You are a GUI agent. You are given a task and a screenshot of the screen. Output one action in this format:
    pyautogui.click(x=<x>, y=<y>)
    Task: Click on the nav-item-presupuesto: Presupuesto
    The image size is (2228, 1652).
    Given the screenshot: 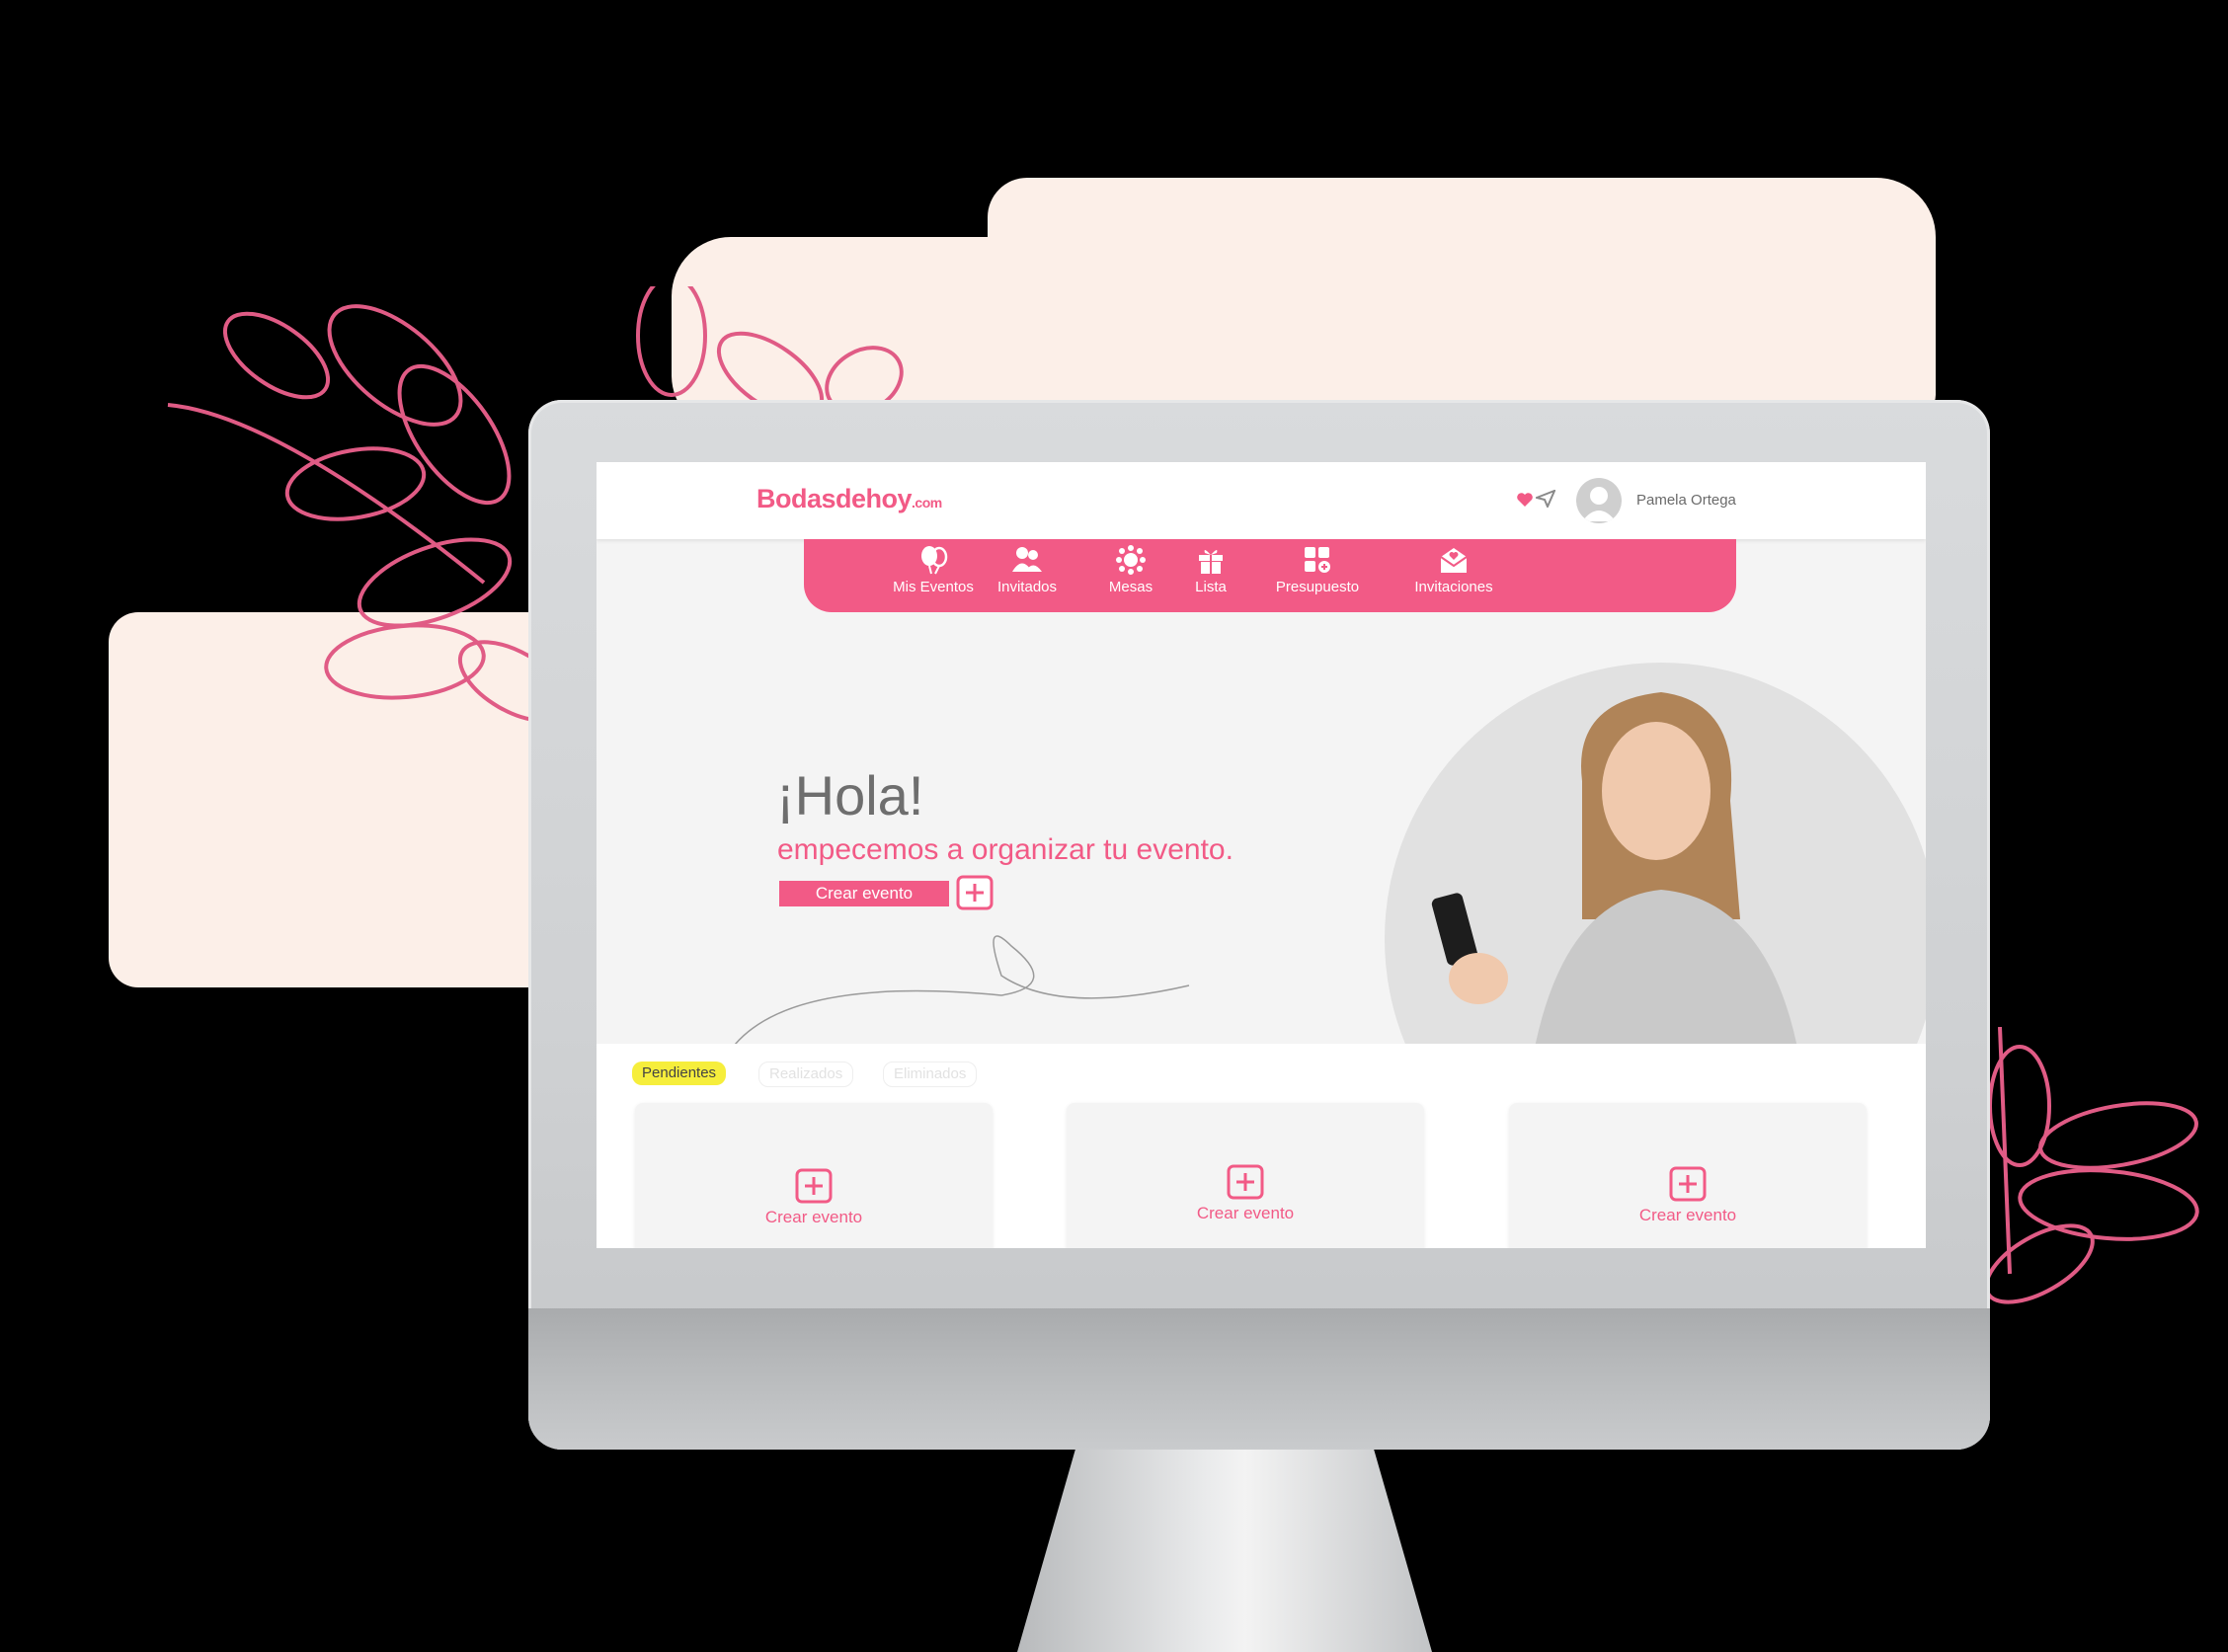 What is the action you would take?
    pyautogui.click(x=1317, y=575)
    